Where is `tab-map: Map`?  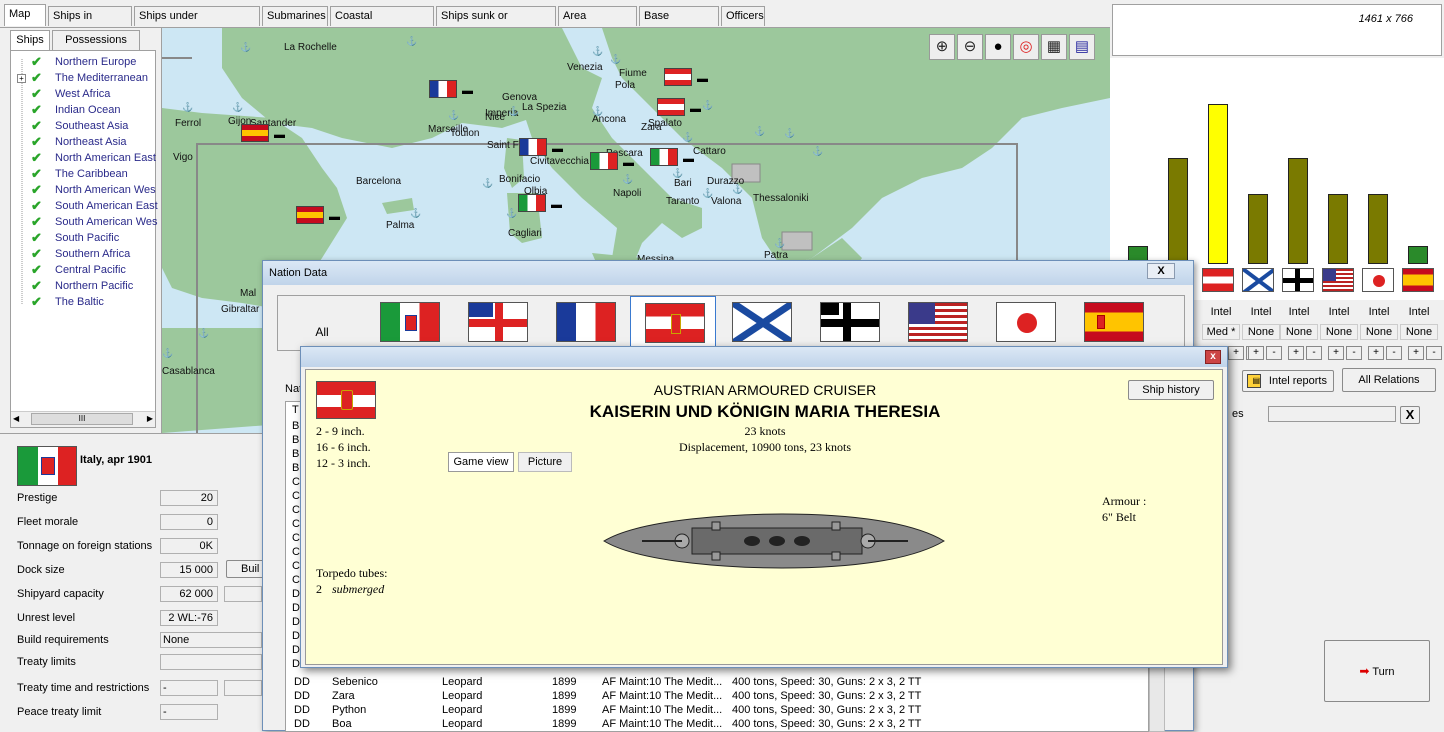 tab-map: Map is located at coordinates (25, 15).